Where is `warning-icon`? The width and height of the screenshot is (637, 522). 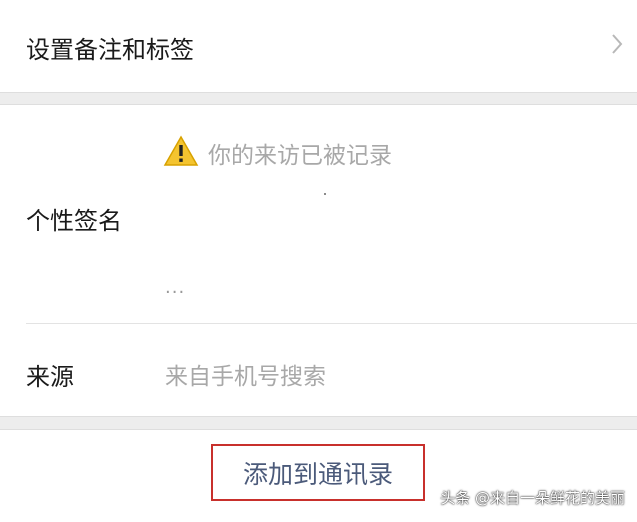 warning-icon is located at coordinates (181, 153).